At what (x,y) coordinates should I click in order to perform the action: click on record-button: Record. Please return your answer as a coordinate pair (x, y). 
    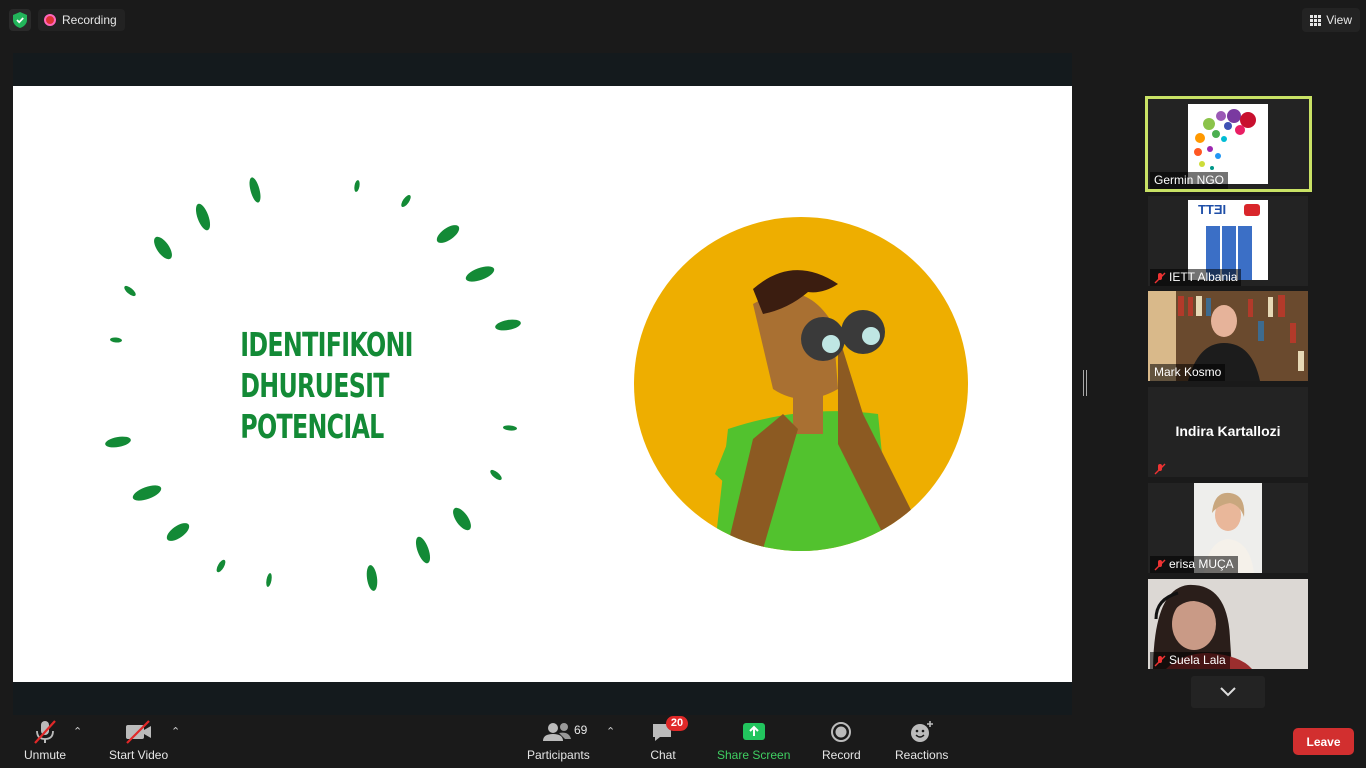
    Looking at the image, I should click on (841, 740).